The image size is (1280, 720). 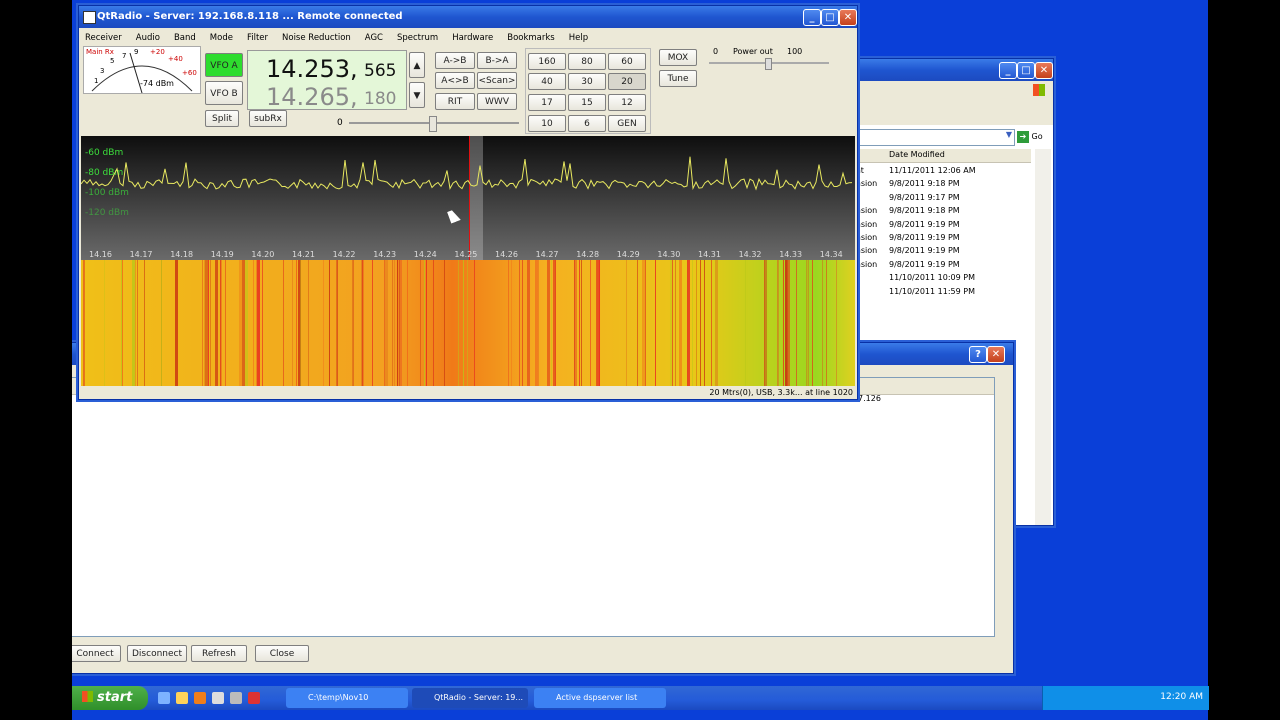 What do you see at coordinates (316, 38) in the screenshot?
I see `menu-noise-reduction: Noise Reduction` at bounding box center [316, 38].